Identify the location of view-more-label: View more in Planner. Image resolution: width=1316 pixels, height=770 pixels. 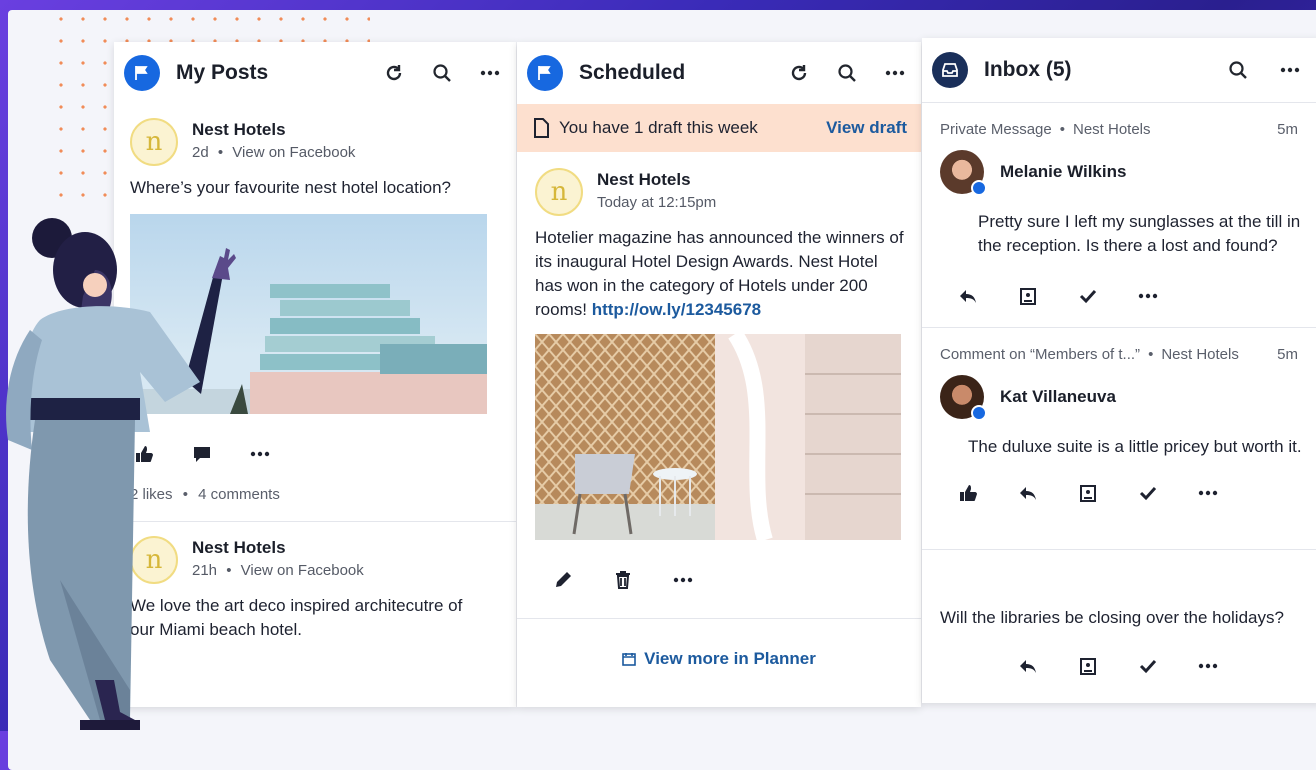
(730, 658).